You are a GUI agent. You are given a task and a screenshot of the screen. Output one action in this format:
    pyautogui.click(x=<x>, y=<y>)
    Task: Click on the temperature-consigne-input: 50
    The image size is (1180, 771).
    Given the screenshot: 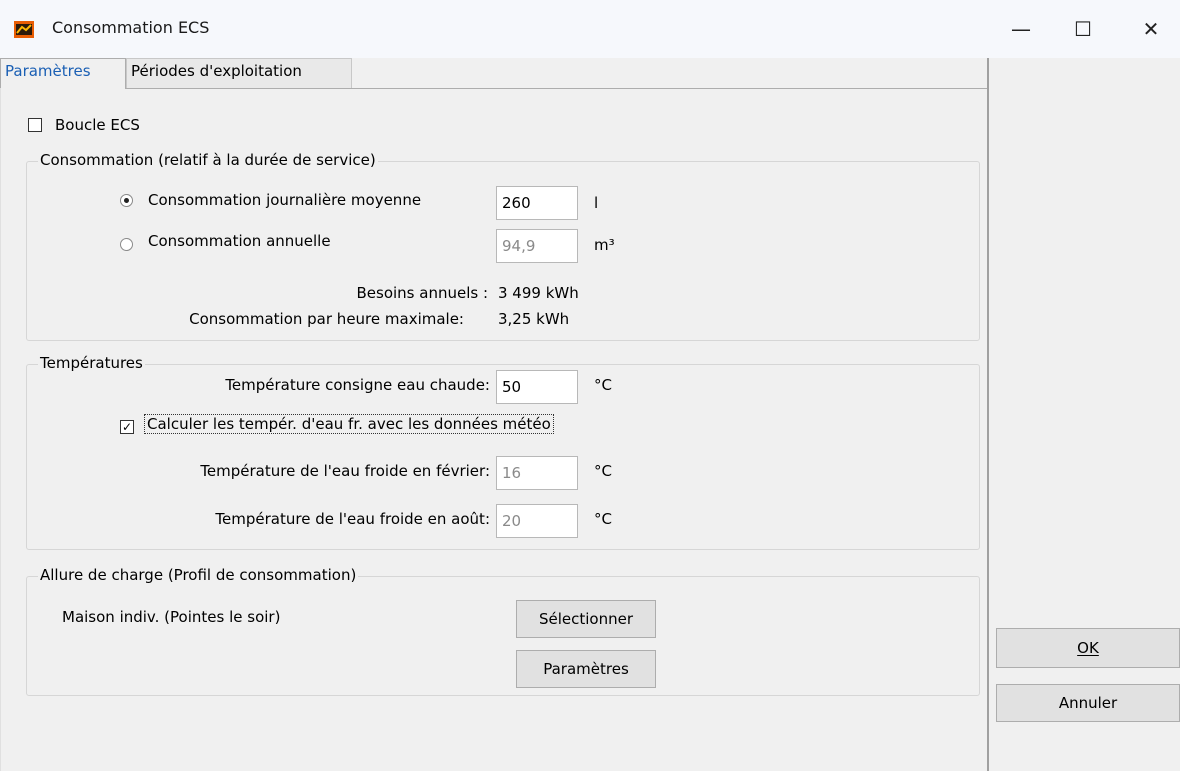 What is the action you would take?
    pyautogui.click(x=537, y=387)
    